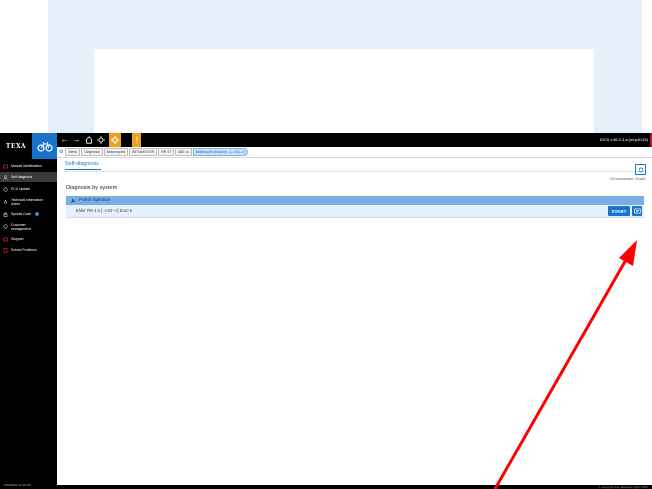 The height and width of the screenshot is (489, 652). I want to click on group-header: Petrol injection, so click(355, 200).